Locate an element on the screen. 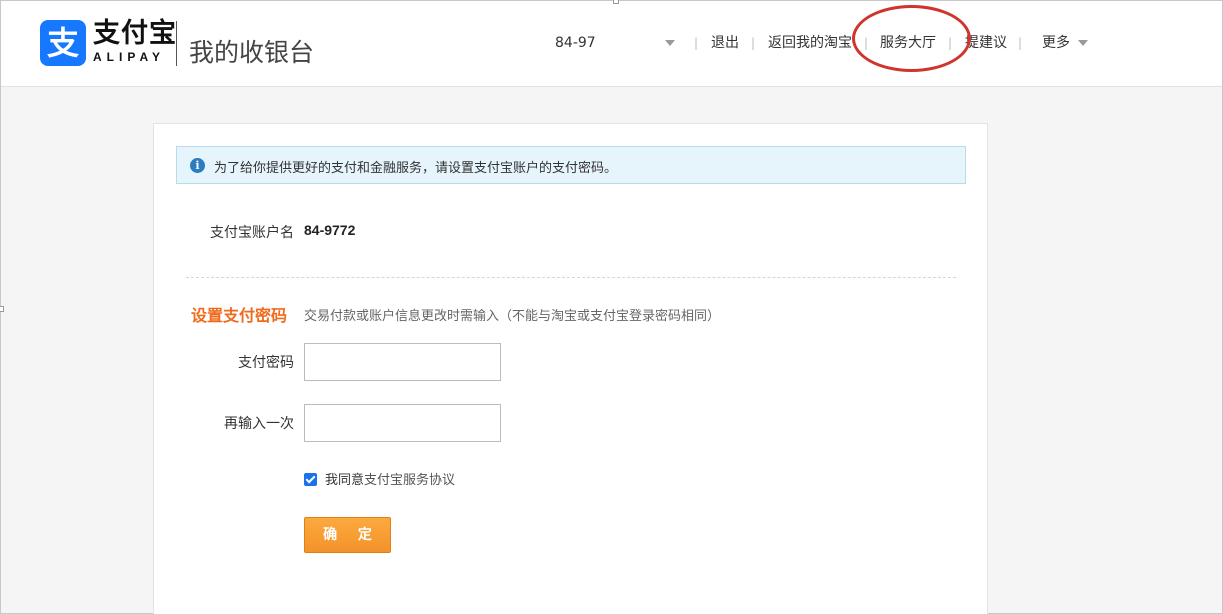  agreement-checkbox is located at coordinates (310, 479).